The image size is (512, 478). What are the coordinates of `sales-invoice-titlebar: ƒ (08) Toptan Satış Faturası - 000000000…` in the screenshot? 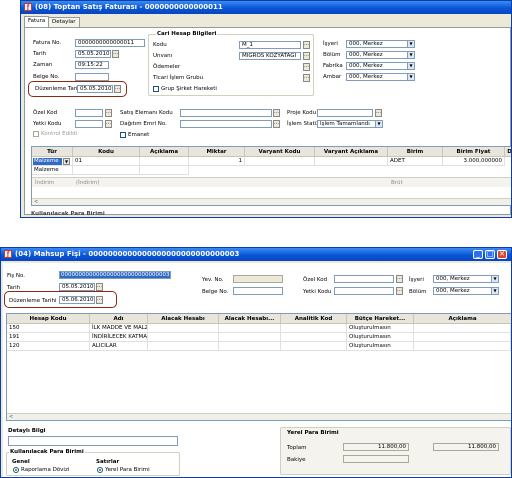 It's located at (266, 7).